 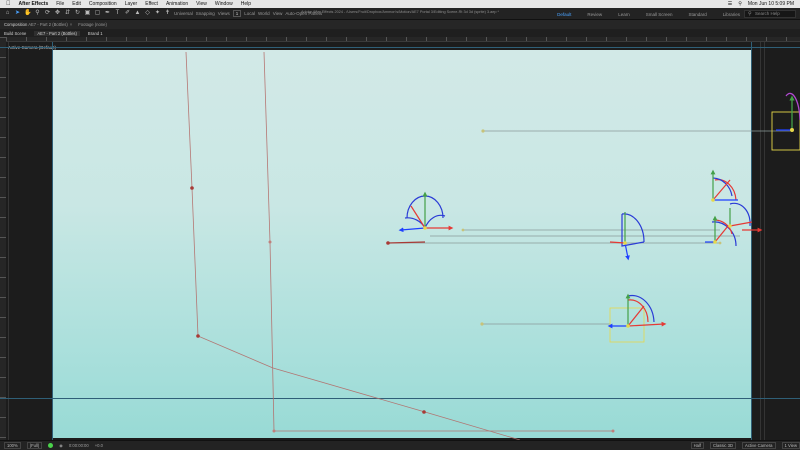 I want to click on exposure-value: +0.0, so click(x=99, y=445).